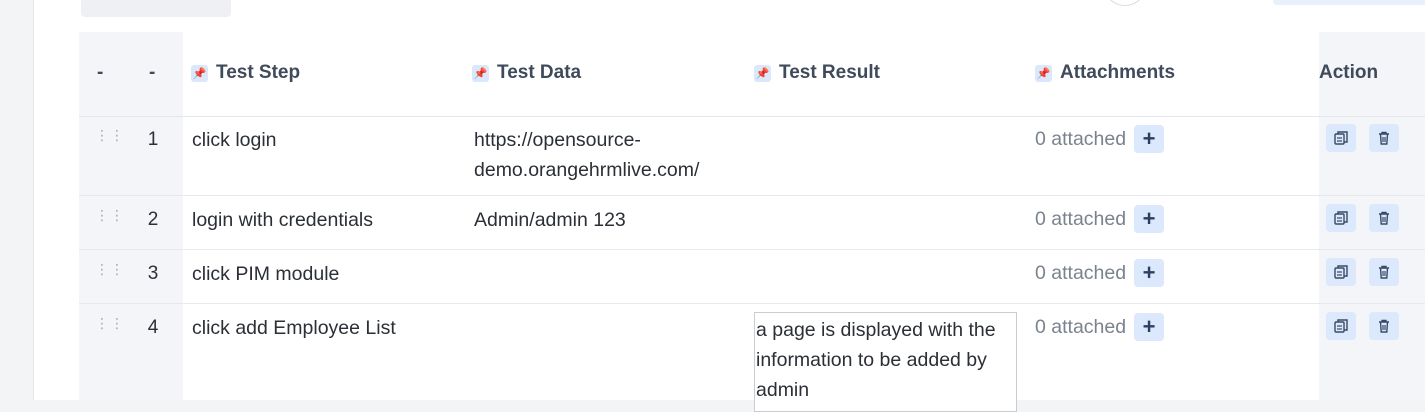 This screenshot has height=412, width=1425. I want to click on row-number: 3, so click(153, 273).